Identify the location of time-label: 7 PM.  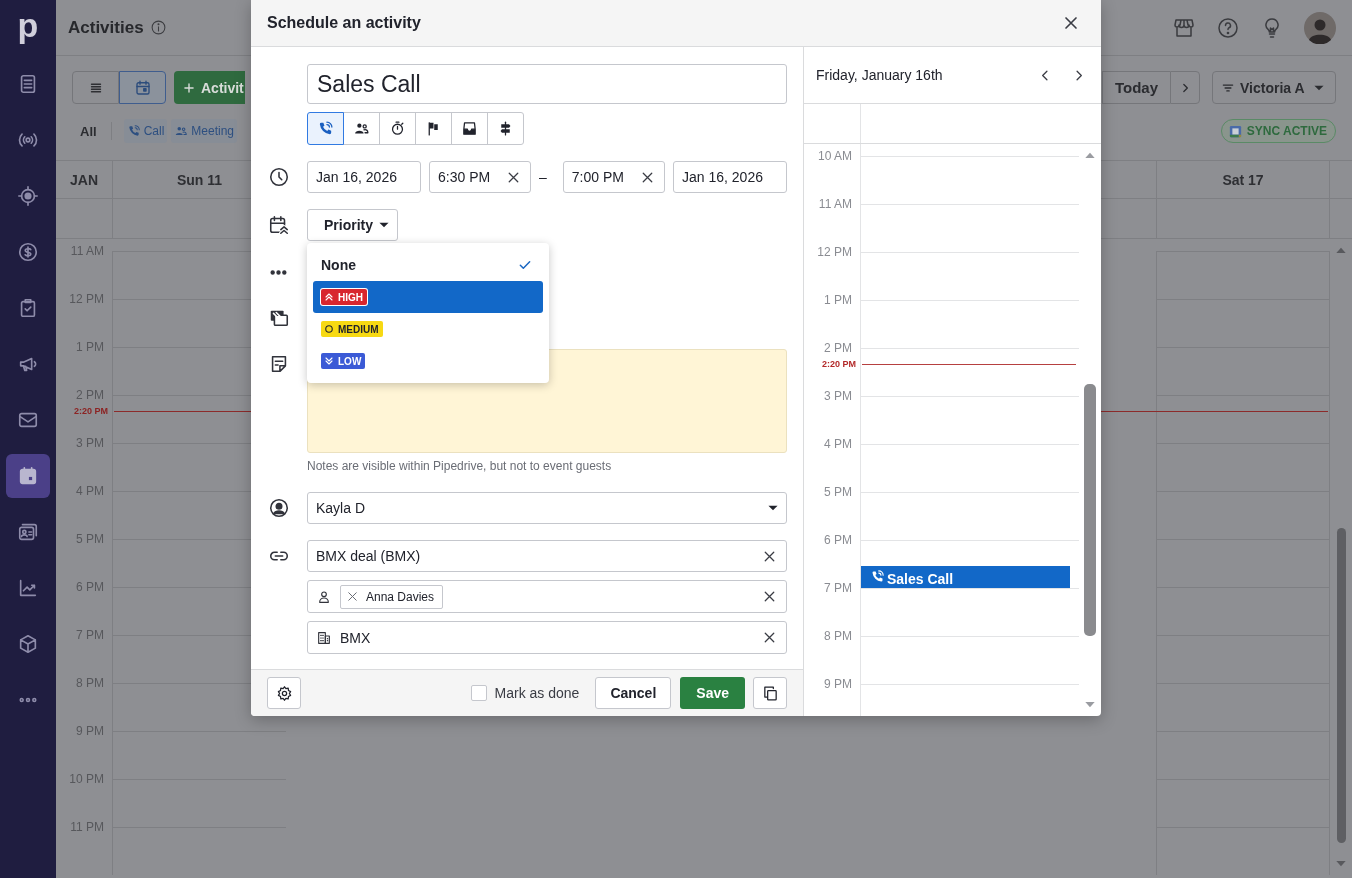
(838, 588).